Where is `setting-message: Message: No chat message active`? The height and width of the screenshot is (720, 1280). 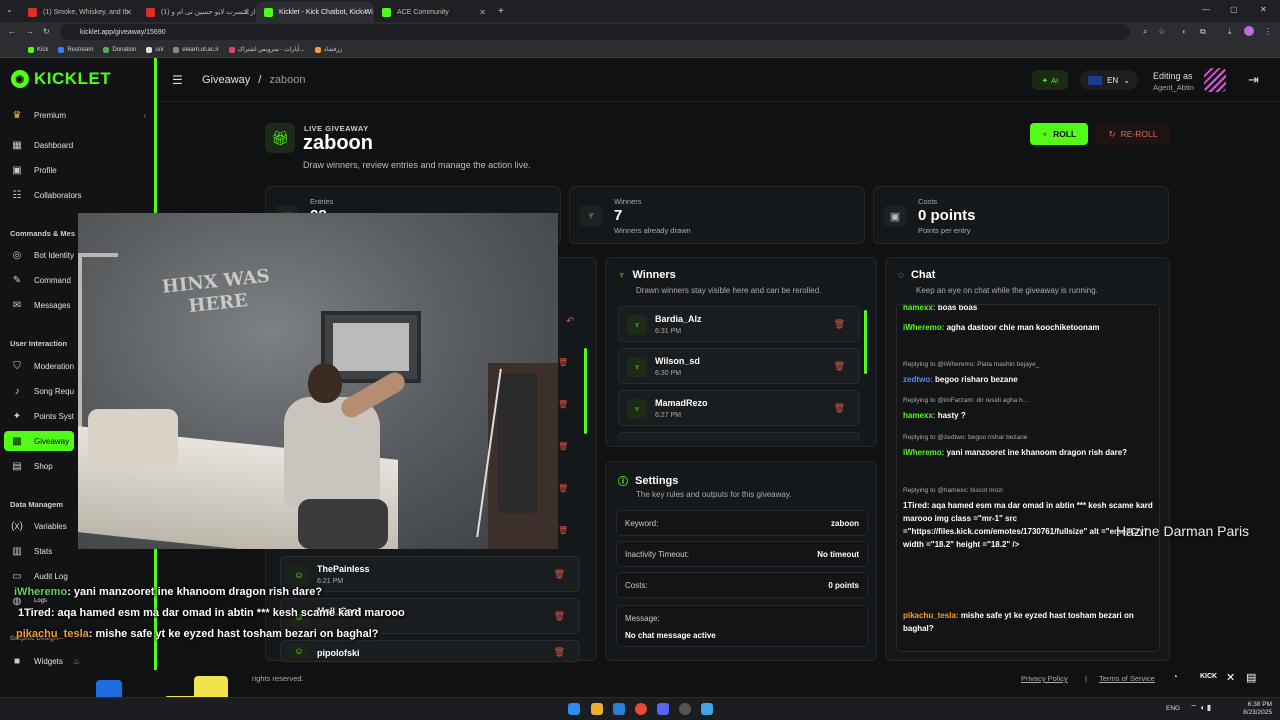 setting-message: Message: No chat message active is located at coordinates (742, 626).